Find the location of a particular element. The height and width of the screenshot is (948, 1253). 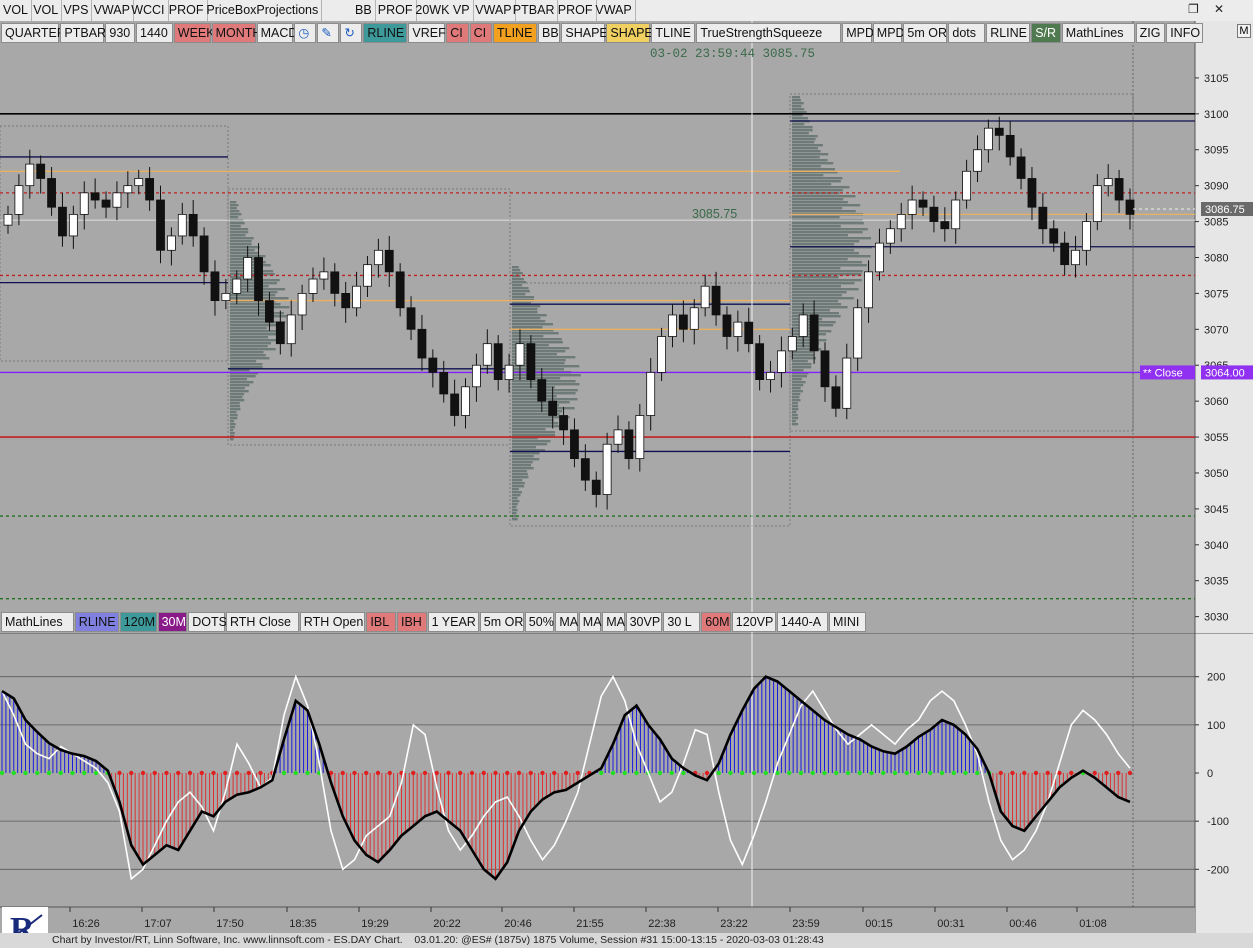

toolbar-top-button-25: S/R is located at coordinates (1046, 33).